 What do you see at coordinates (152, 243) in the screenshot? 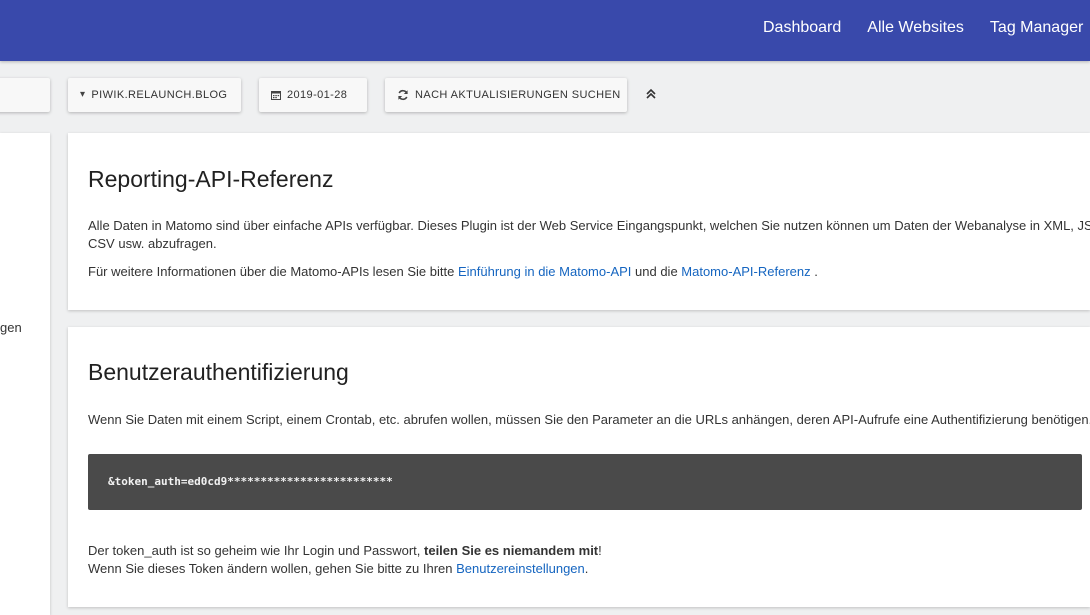
I see `reporting-api-intro-line2: CSV usw. abzufragen.` at bounding box center [152, 243].